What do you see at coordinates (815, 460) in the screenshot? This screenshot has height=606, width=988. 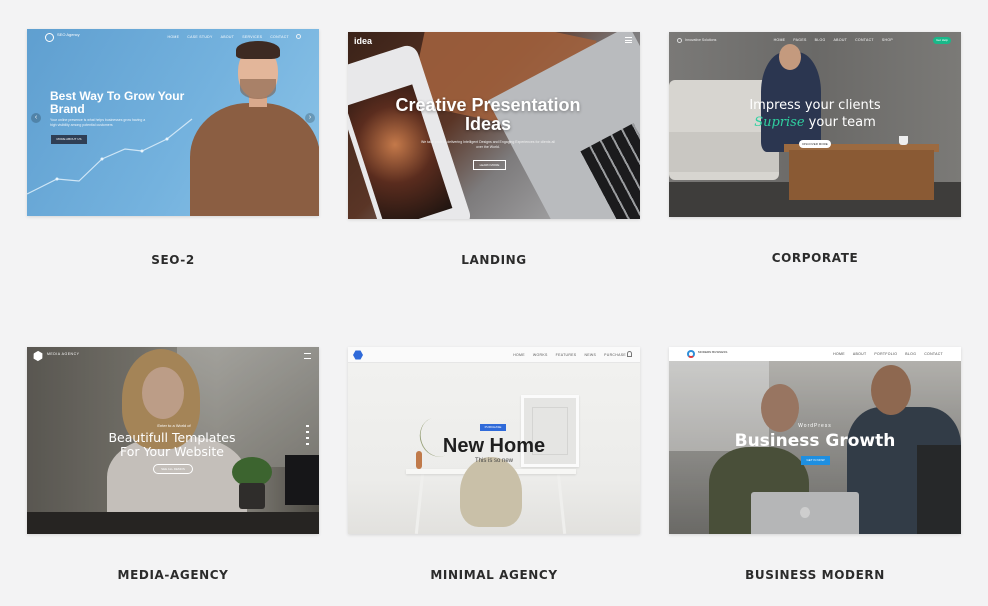 I see `hero-button: GET IN NOW` at bounding box center [815, 460].